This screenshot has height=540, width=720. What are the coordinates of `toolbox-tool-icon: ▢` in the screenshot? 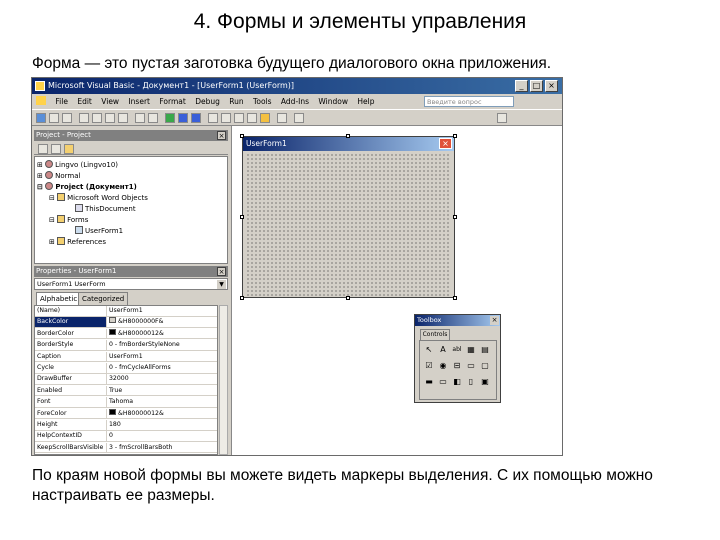 It's located at (485, 366).